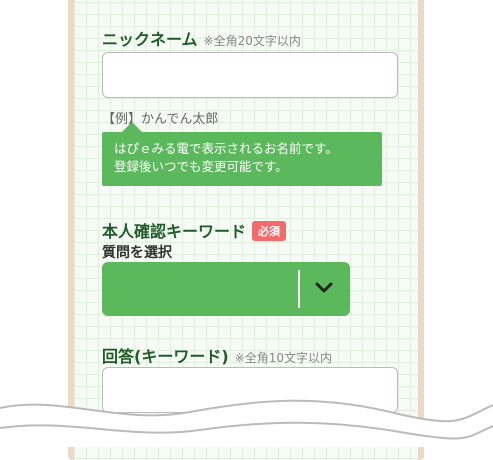 This screenshot has height=460, width=493. What do you see at coordinates (165, 356) in the screenshot?
I see `answer-title: 回答(キーワード)` at bounding box center [165, 356].